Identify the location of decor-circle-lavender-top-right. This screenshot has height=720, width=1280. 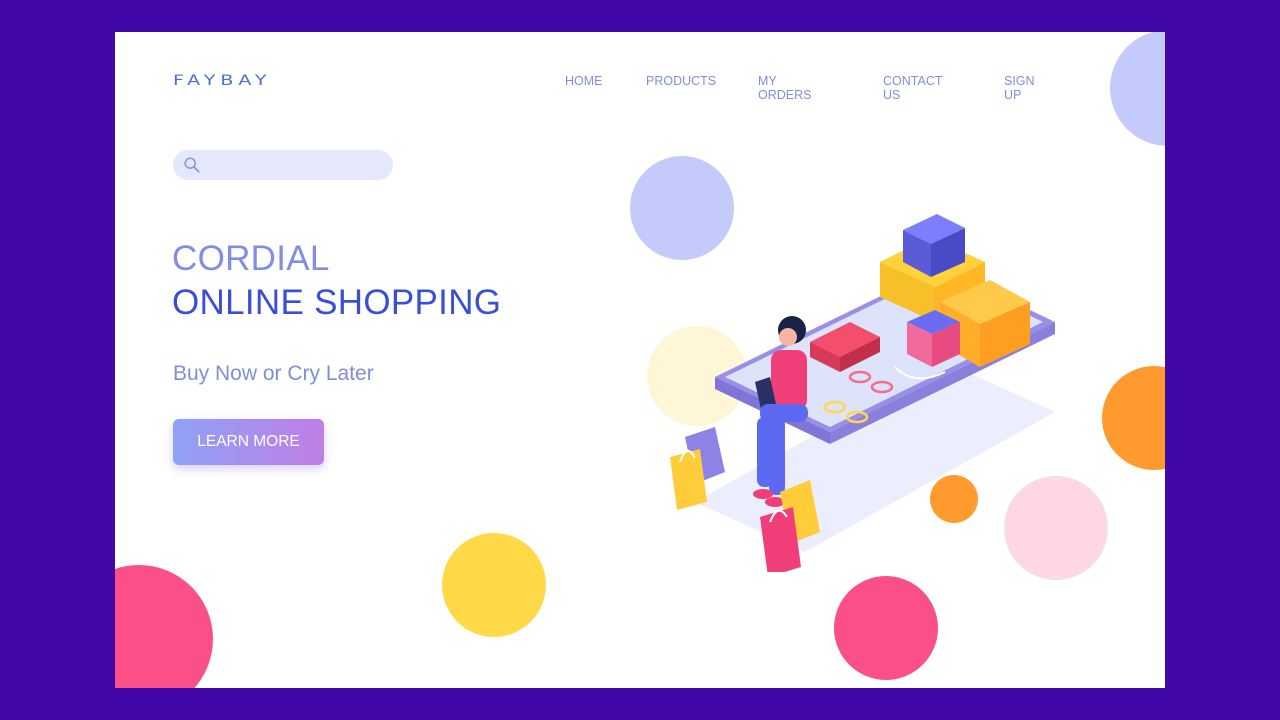
(1137, 89).